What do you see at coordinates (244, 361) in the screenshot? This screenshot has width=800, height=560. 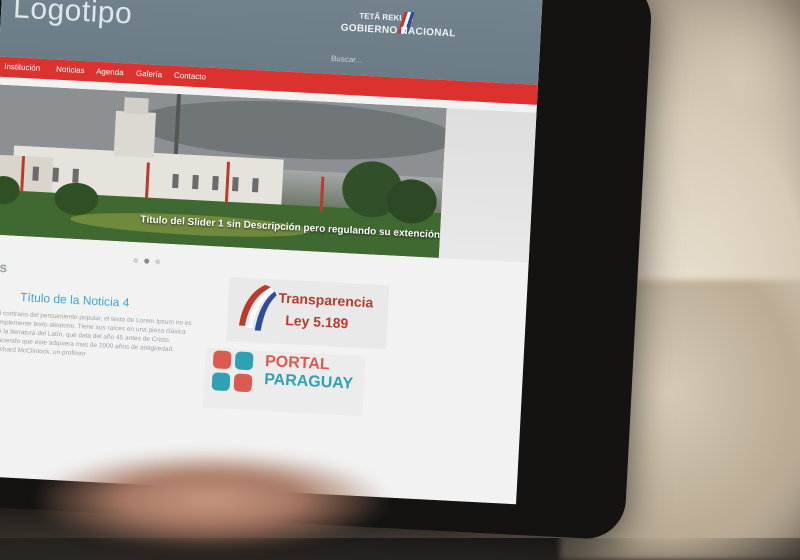 I see `portal-icon-teal` at bounding box center [244, 361].